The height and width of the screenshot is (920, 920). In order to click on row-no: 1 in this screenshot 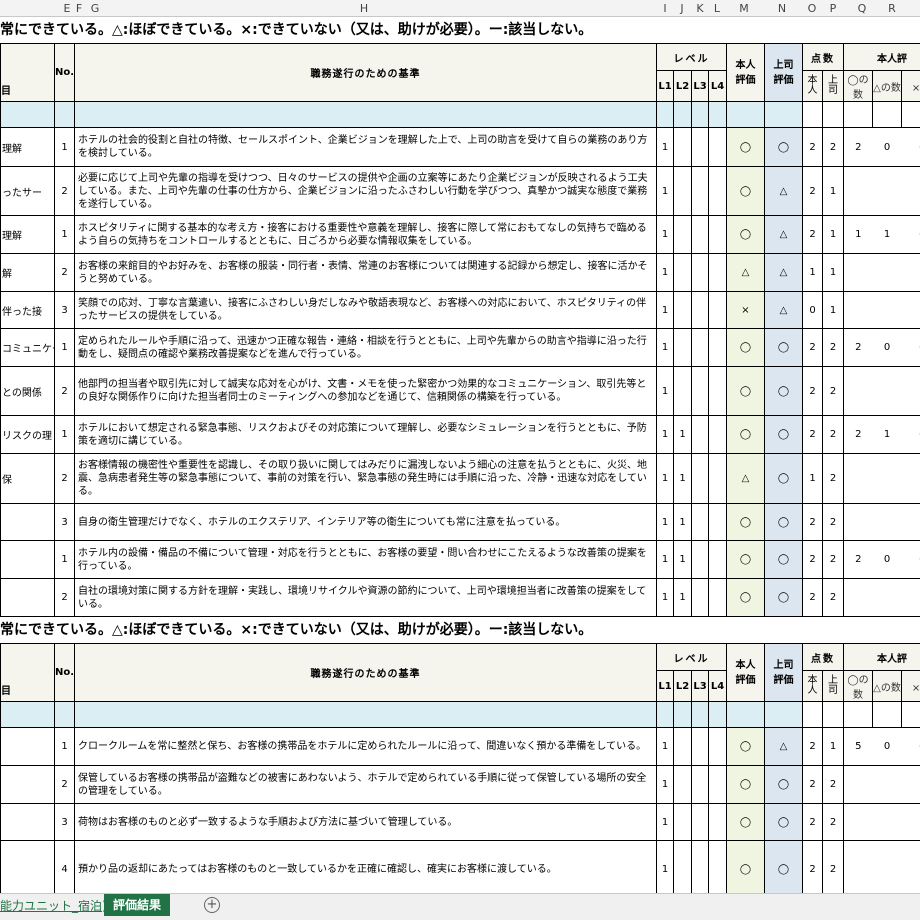, I will do `click(64, 347)`.